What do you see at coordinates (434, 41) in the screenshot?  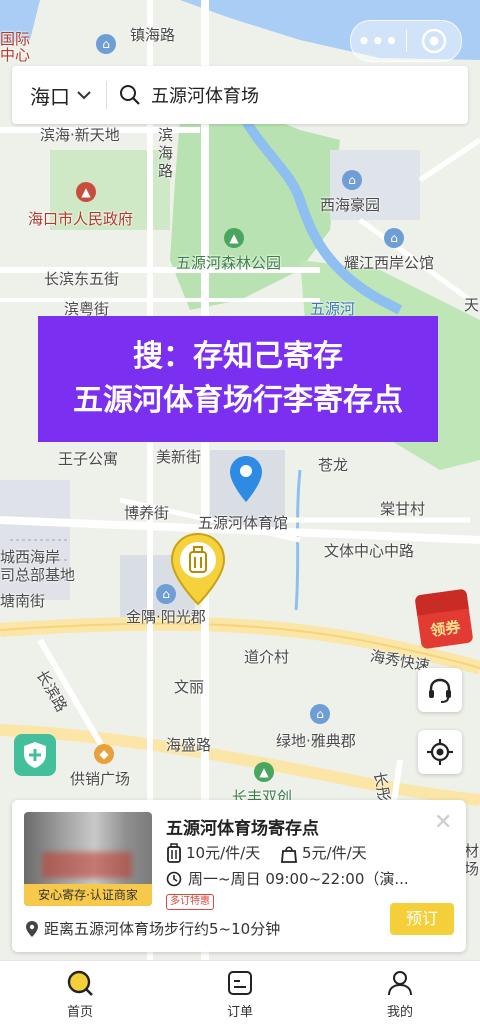 I see `record-target-icon` at bounding box center [434, 41].